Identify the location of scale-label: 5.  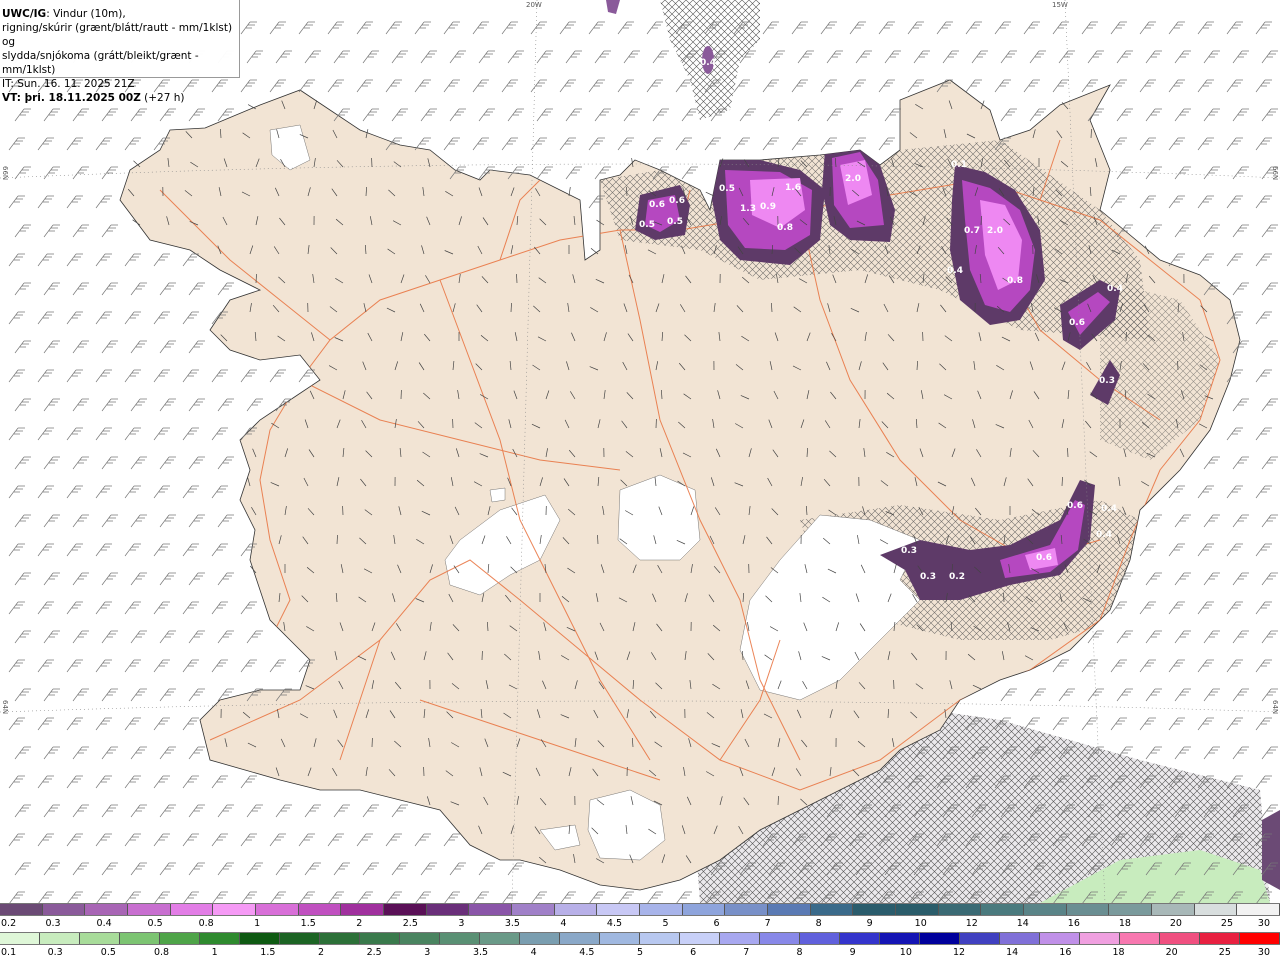
(665, 923).